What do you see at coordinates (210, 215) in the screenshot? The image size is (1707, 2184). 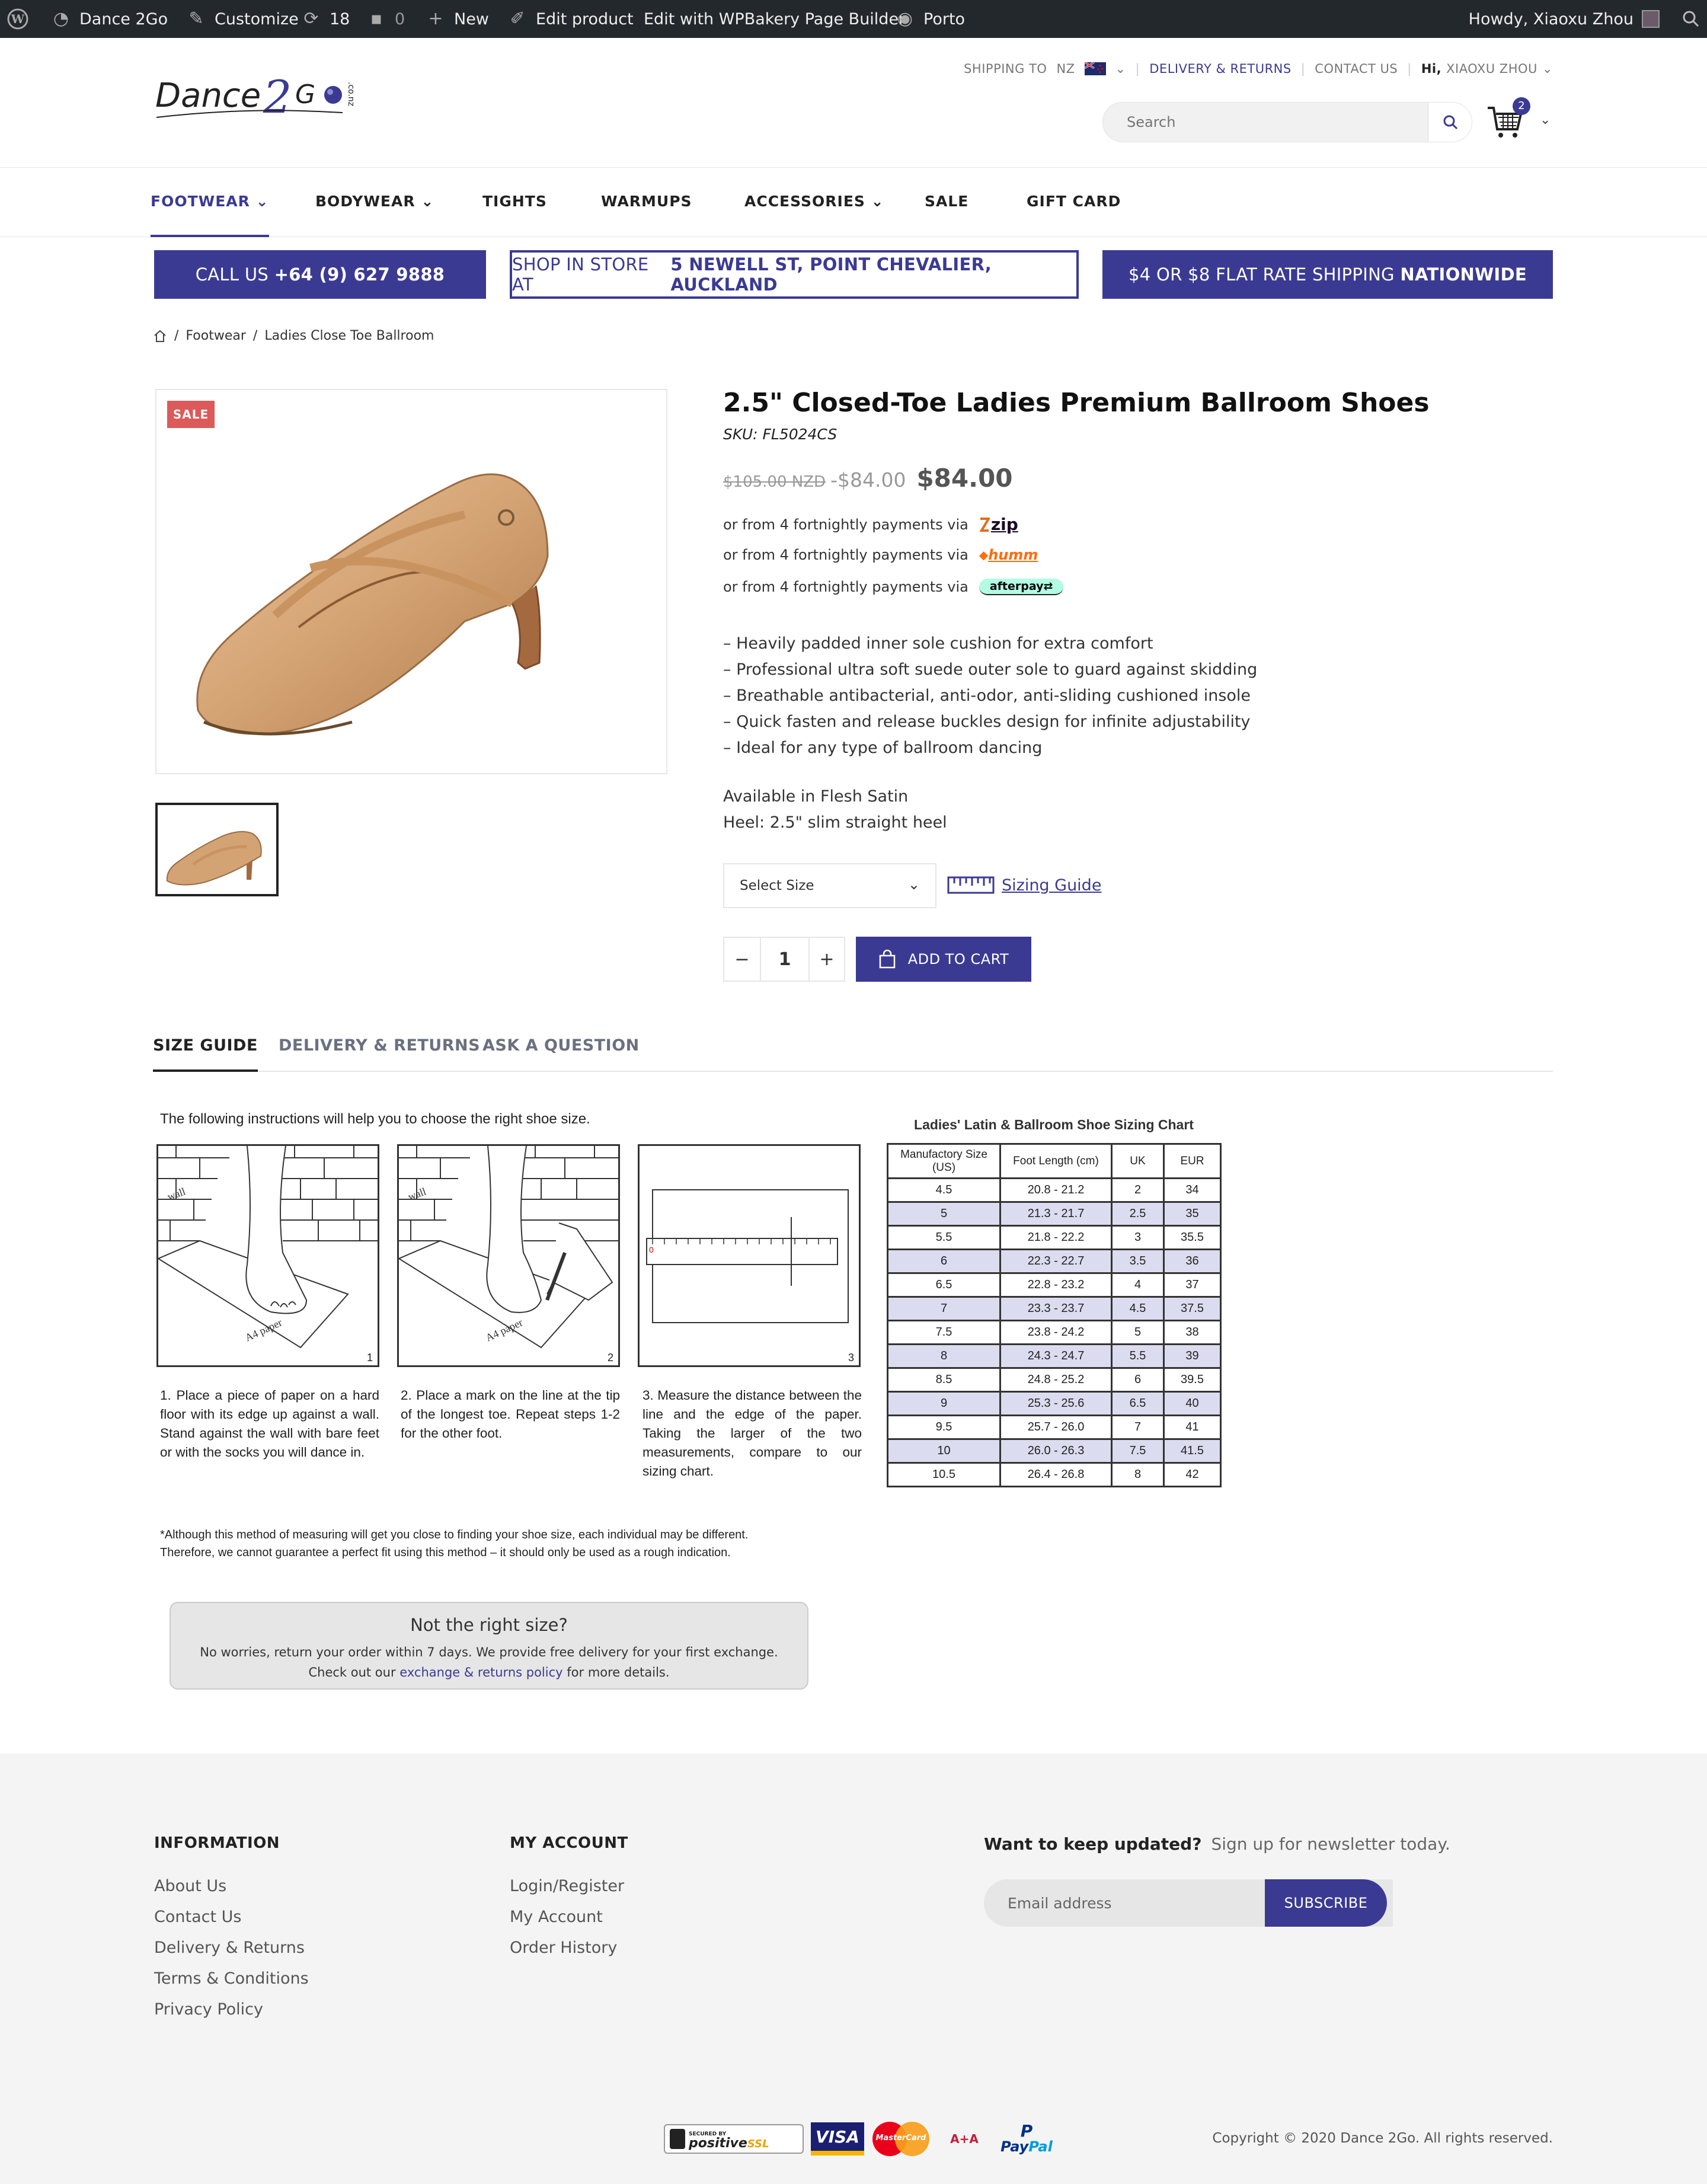 I see `nav-footwear: FOOTWEAR ⌄` at bounding box center [210, 215].